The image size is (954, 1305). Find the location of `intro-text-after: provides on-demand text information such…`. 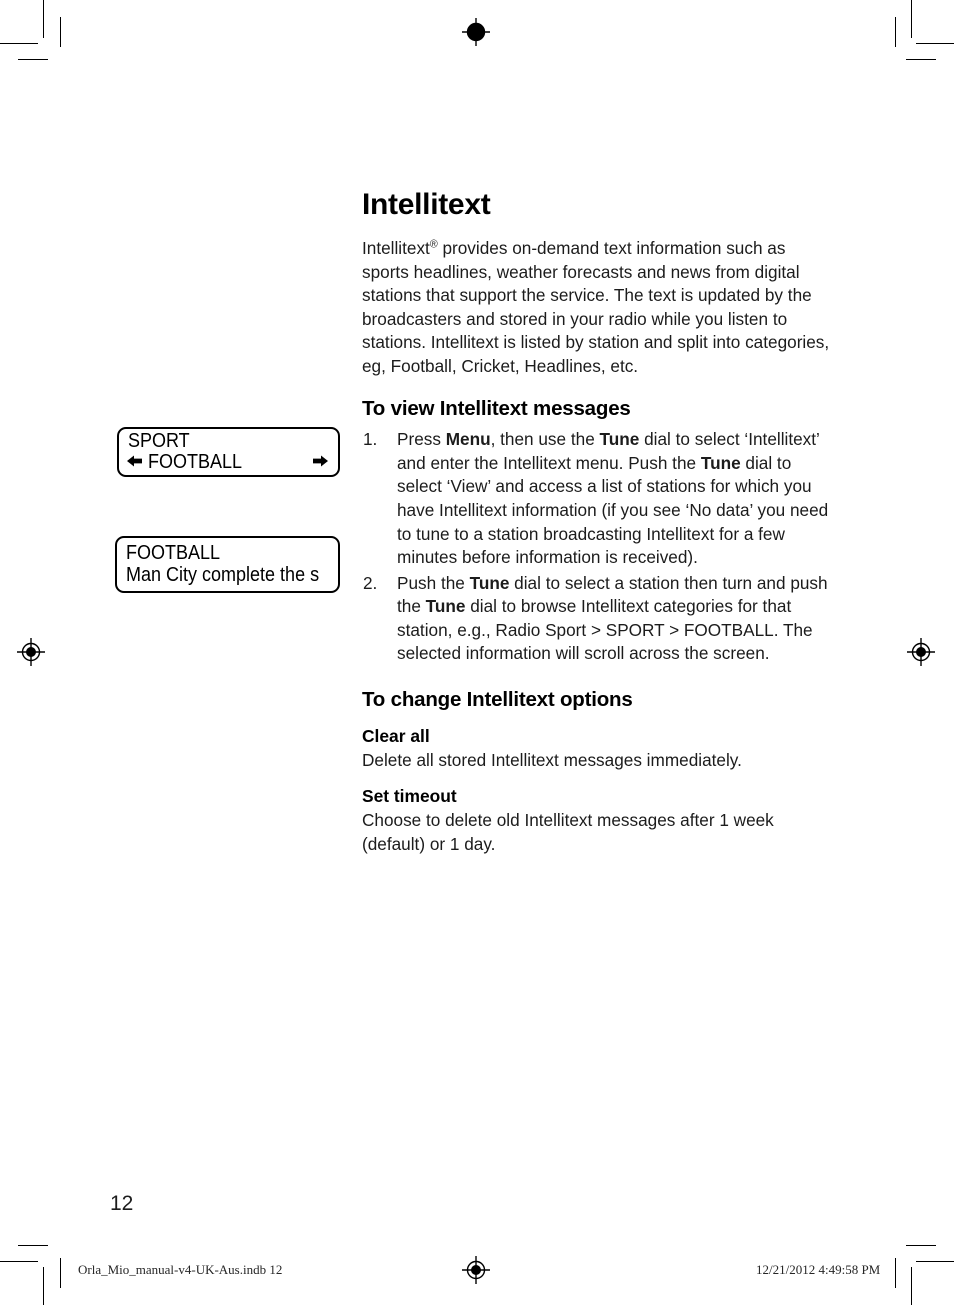

intro-text-after: provides on-demand text information such… is located at coordinates (596, 307).